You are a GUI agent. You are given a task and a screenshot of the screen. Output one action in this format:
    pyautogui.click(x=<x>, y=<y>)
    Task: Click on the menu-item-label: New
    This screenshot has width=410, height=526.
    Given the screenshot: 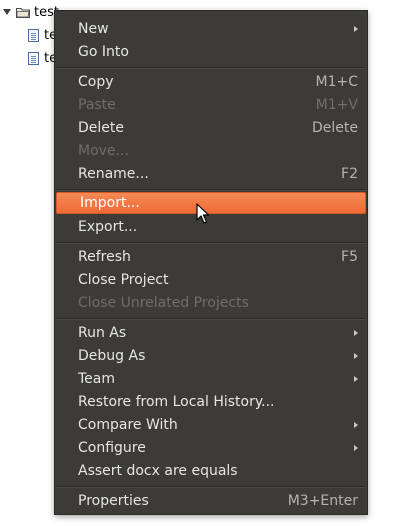 What is the action you would take?
    pyautogui.click(x=93, y=29)
    